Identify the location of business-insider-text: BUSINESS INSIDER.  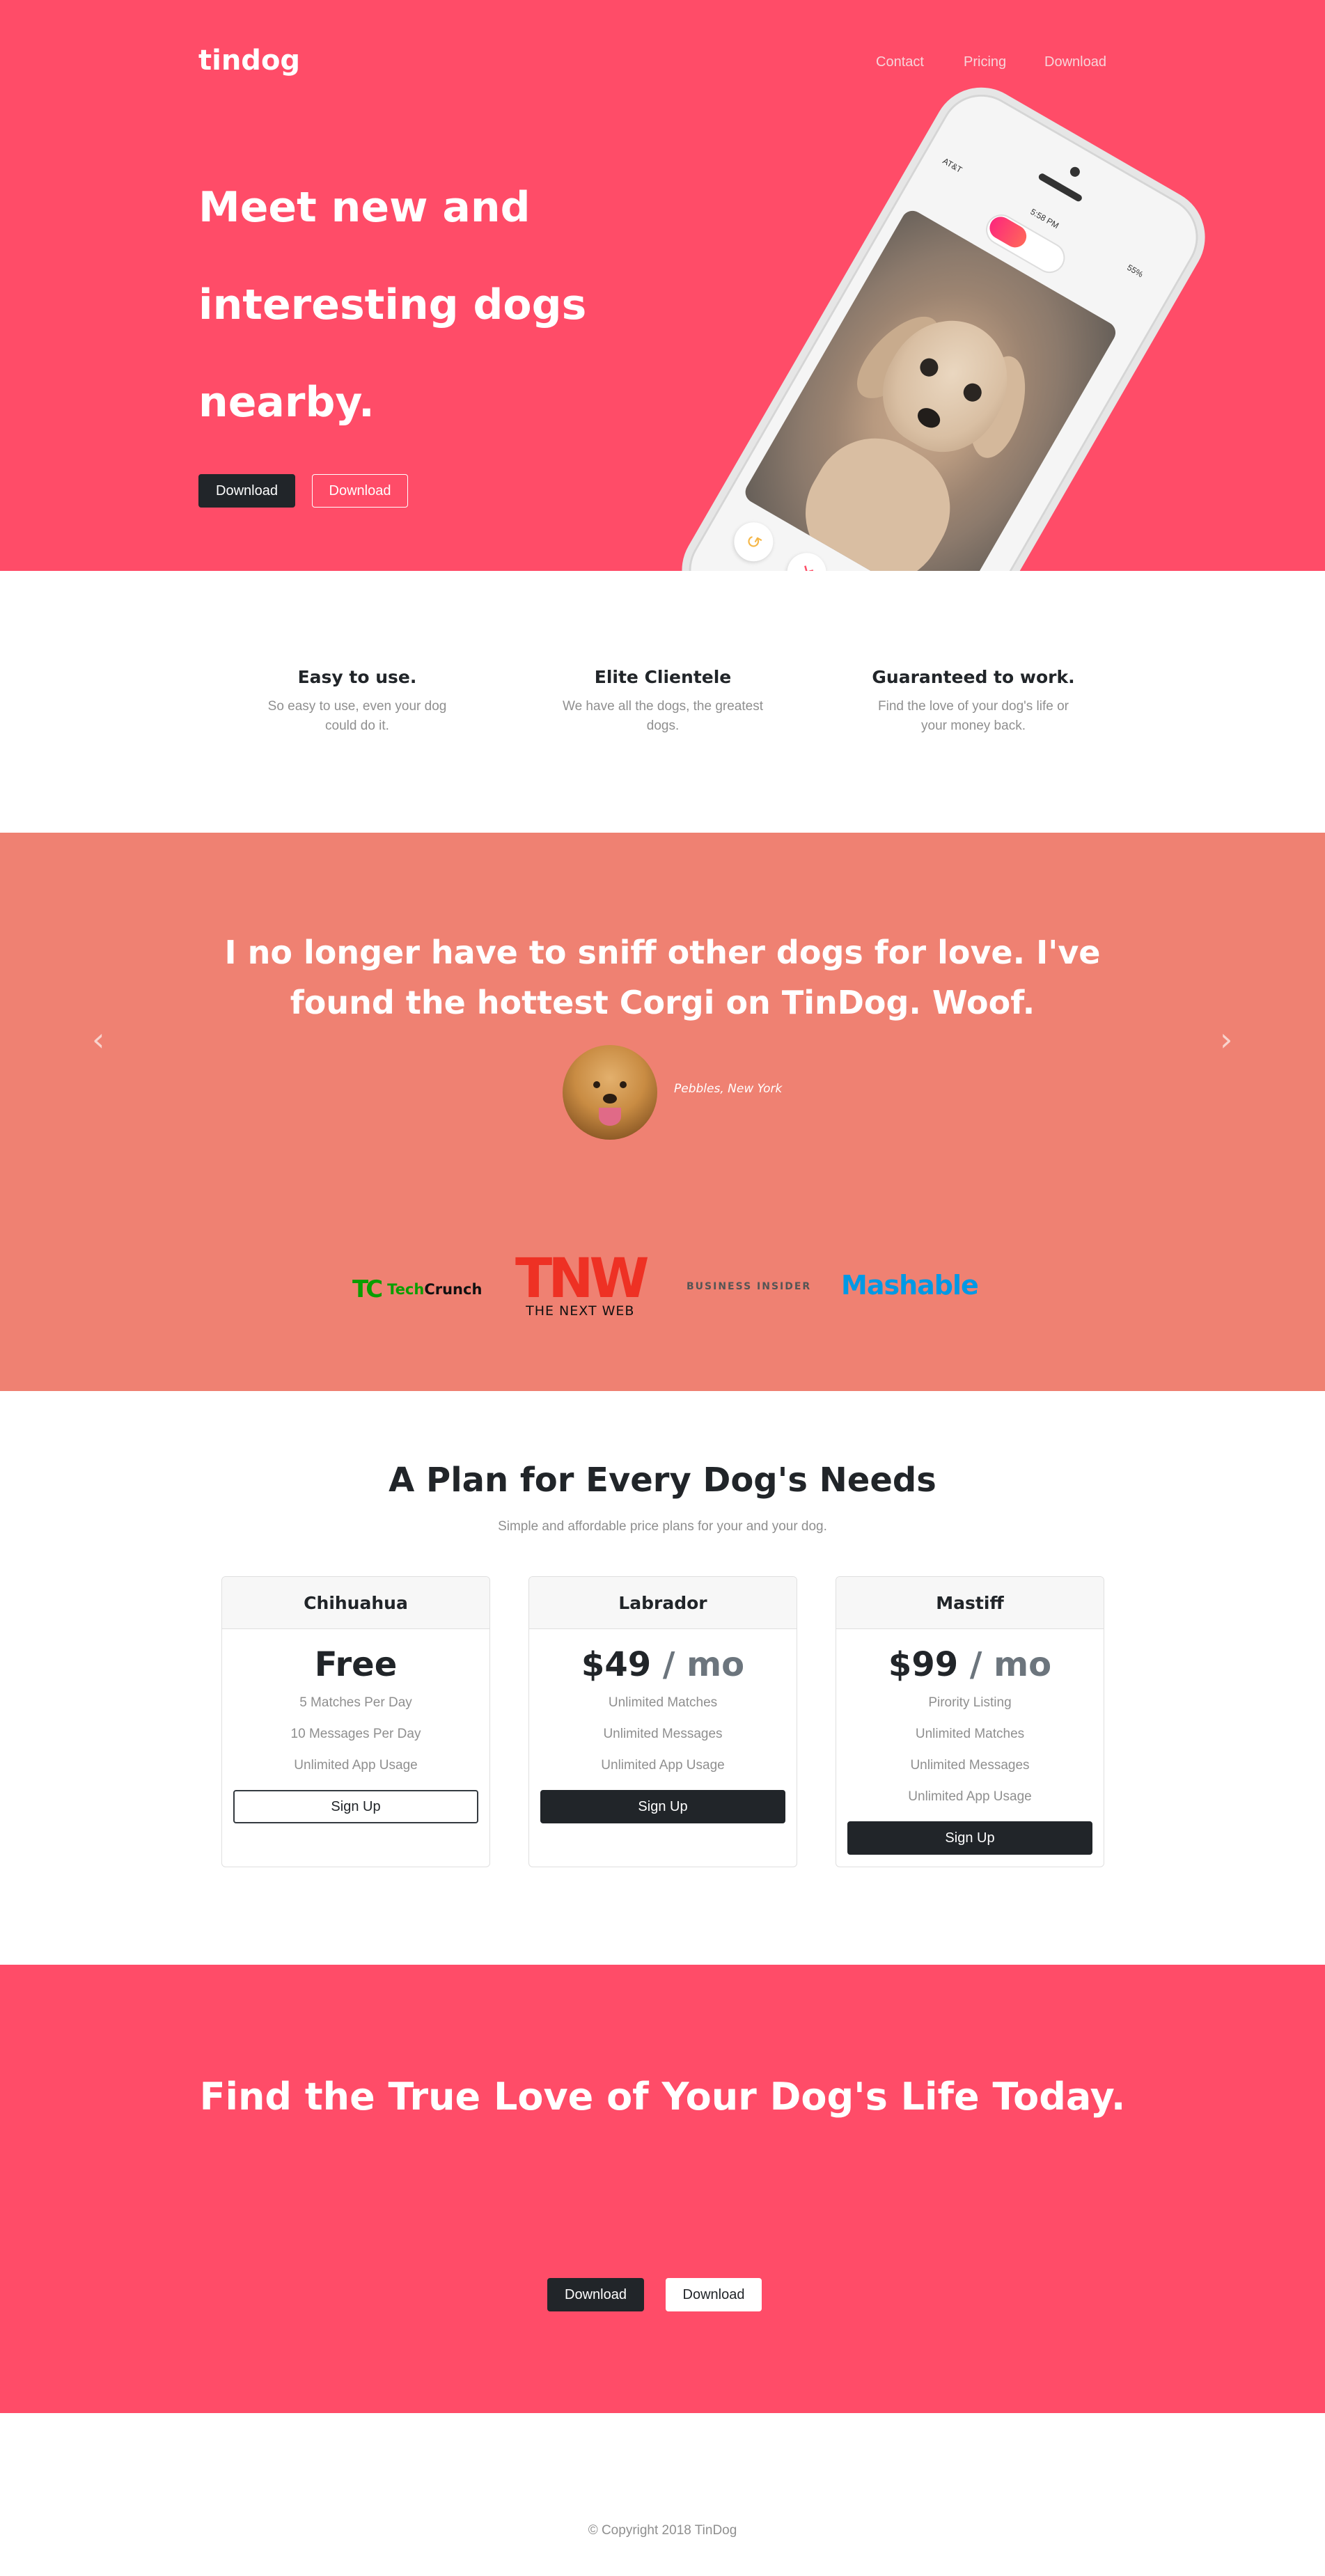
(749, 1286).